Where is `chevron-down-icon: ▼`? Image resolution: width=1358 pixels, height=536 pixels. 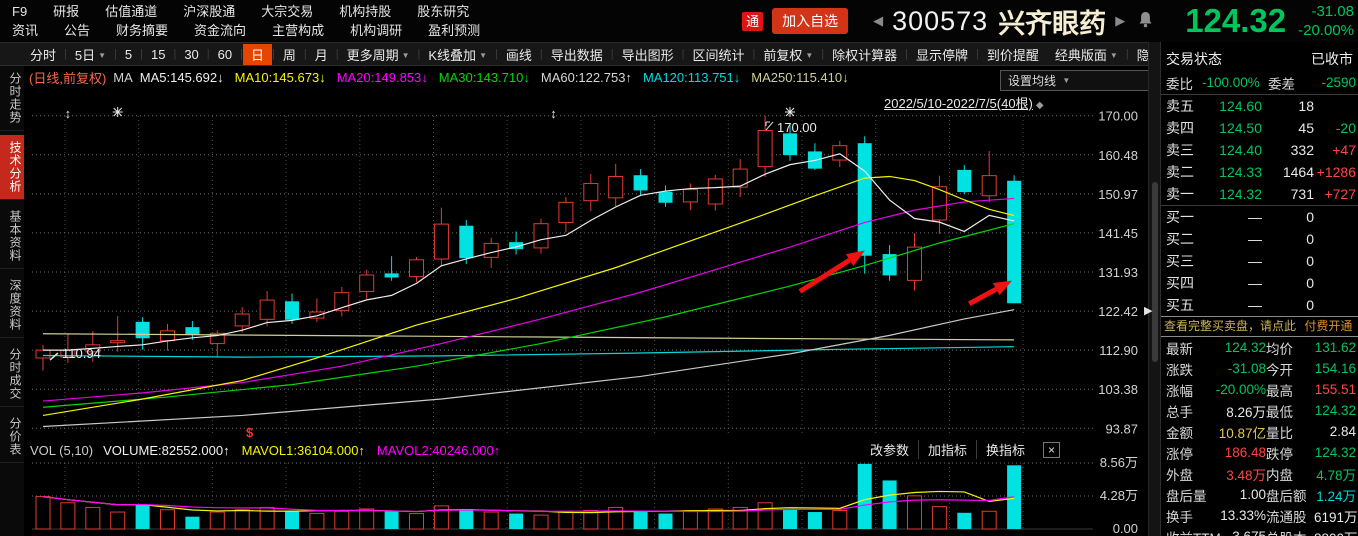 chevron-down-icon: ▼ is located at coordinates (1113, 55).